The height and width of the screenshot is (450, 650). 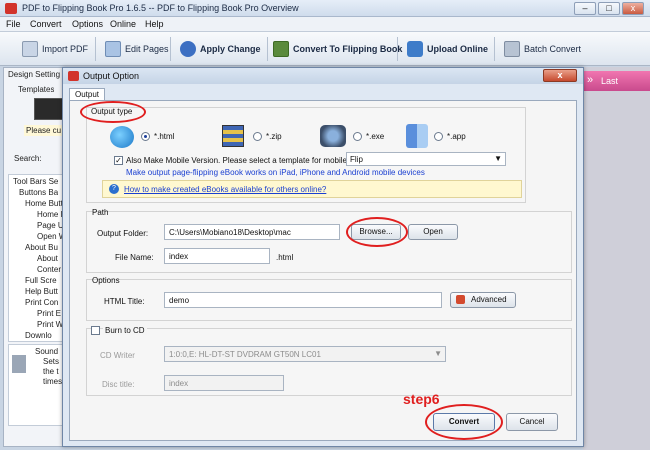 I want to click on html-radio-label: *.html, so click(x=164, y=136).